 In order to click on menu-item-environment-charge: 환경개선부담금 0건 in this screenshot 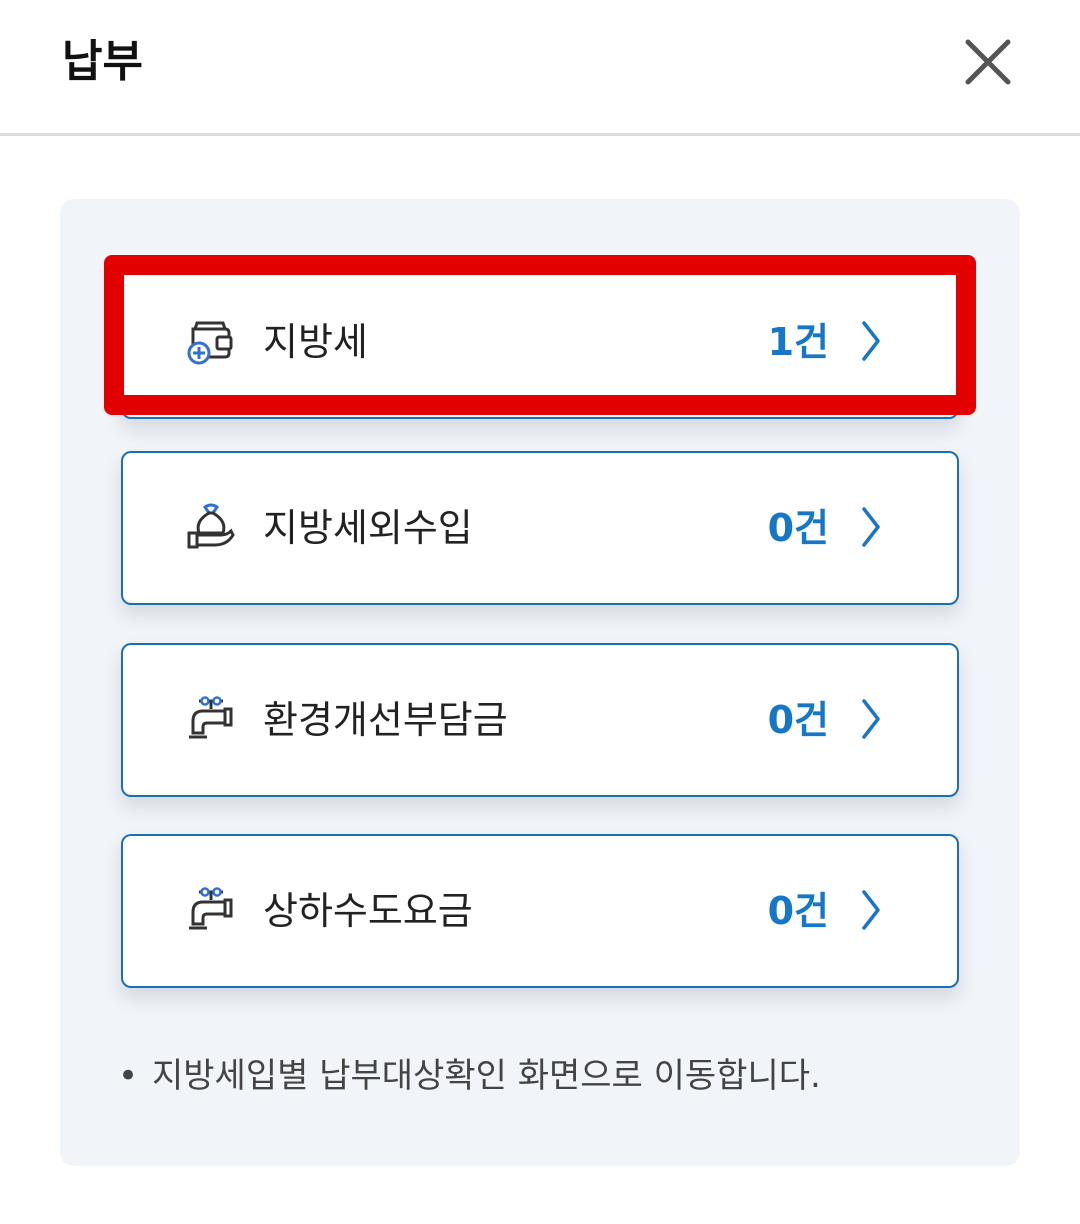, I will do `click(540, 720)`.